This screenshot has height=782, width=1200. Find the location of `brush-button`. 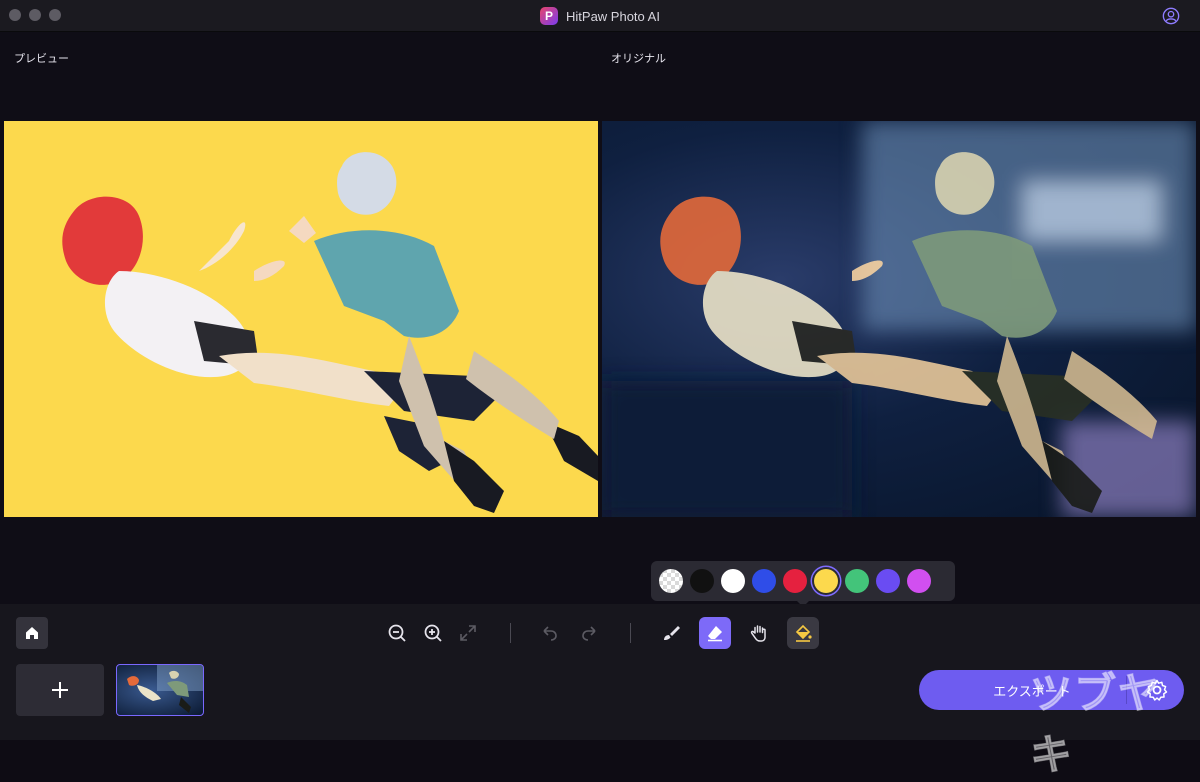

brush-button is located at coordinates (671, 633).